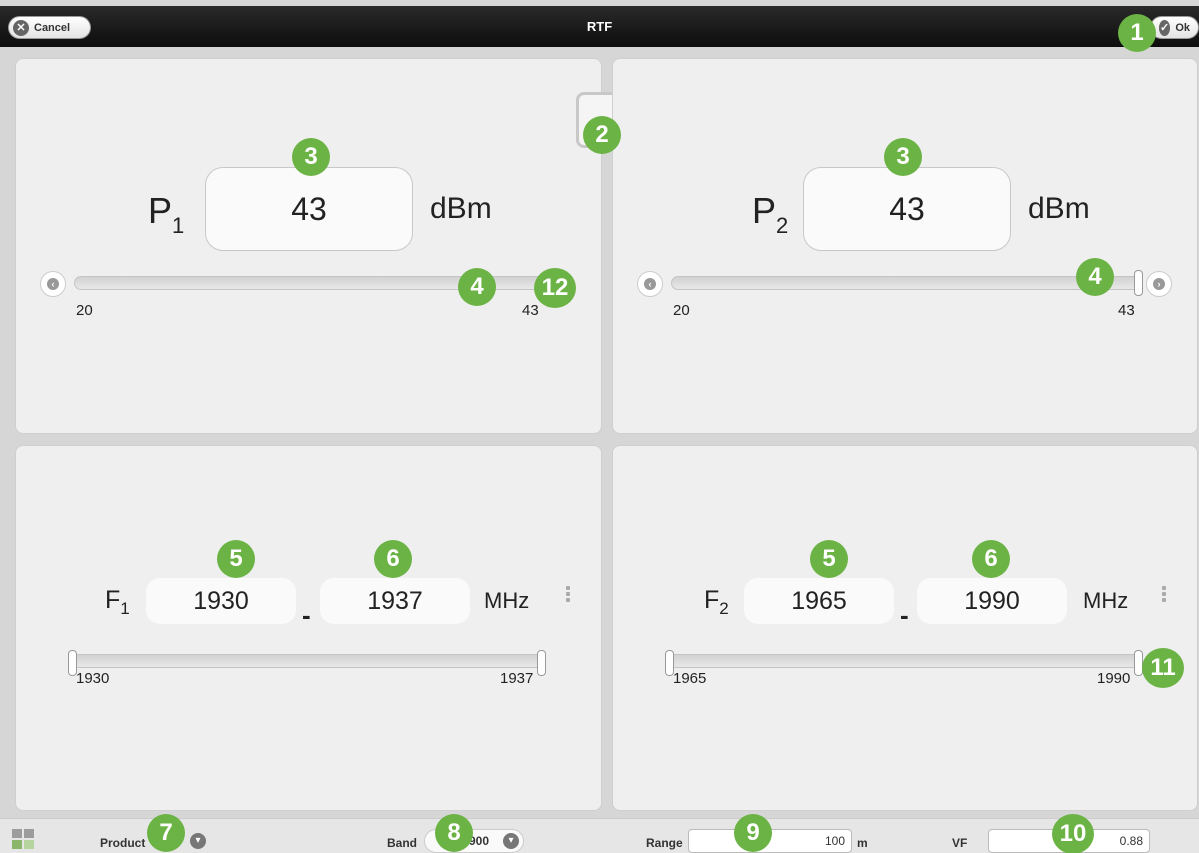  Describe the element at coordinates (84, 310) in the screenshot. I see `power-1-min-label: 20` at that location.